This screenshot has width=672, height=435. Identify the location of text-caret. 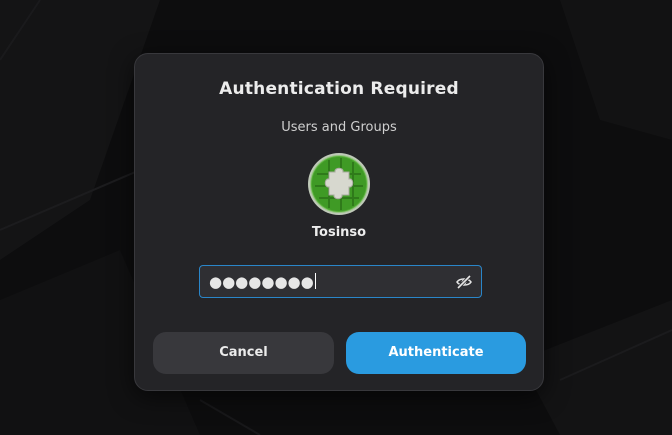
(315, 281).